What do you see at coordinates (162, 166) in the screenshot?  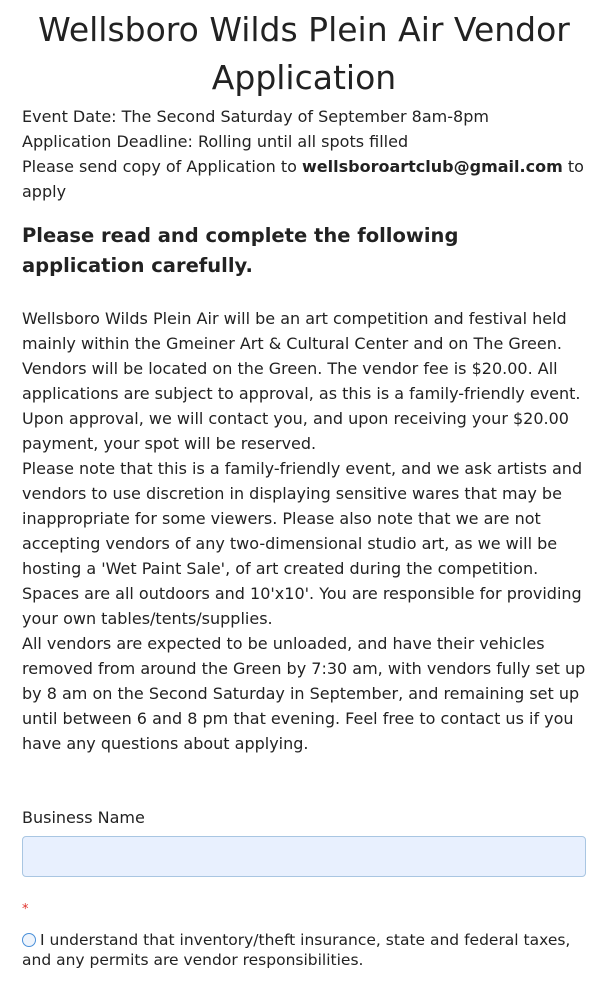 I see `send-prefix: Please send copy of Application to` at bounding box center [162, 166].